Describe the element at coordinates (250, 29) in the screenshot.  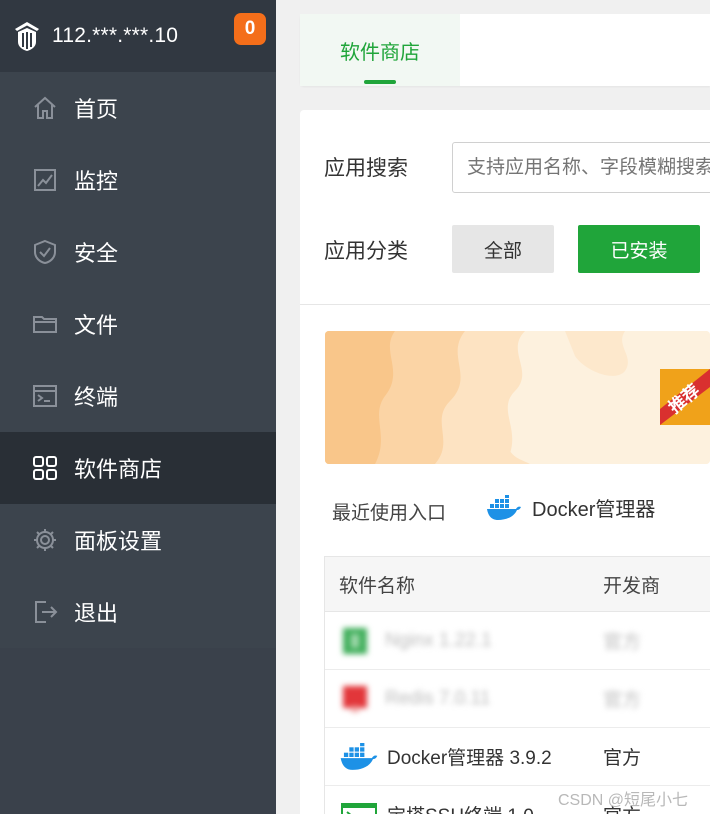
I see `notification-badge: 0` at that location.